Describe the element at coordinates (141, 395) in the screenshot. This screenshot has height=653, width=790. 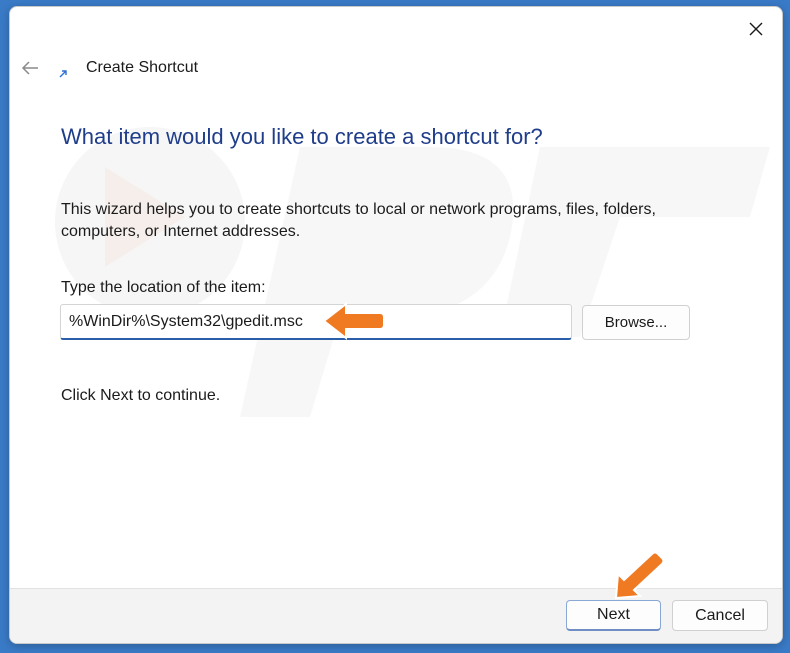
I see `continue-hint: Click Next to continue.` at that location.